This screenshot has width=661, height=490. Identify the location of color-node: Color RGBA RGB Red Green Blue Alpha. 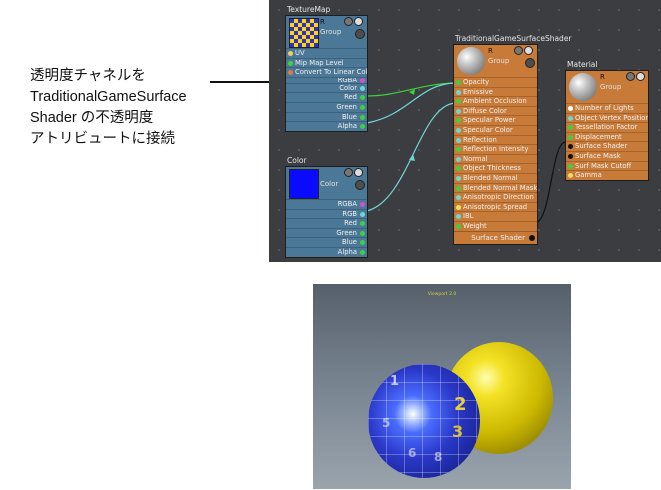
(326, 212).